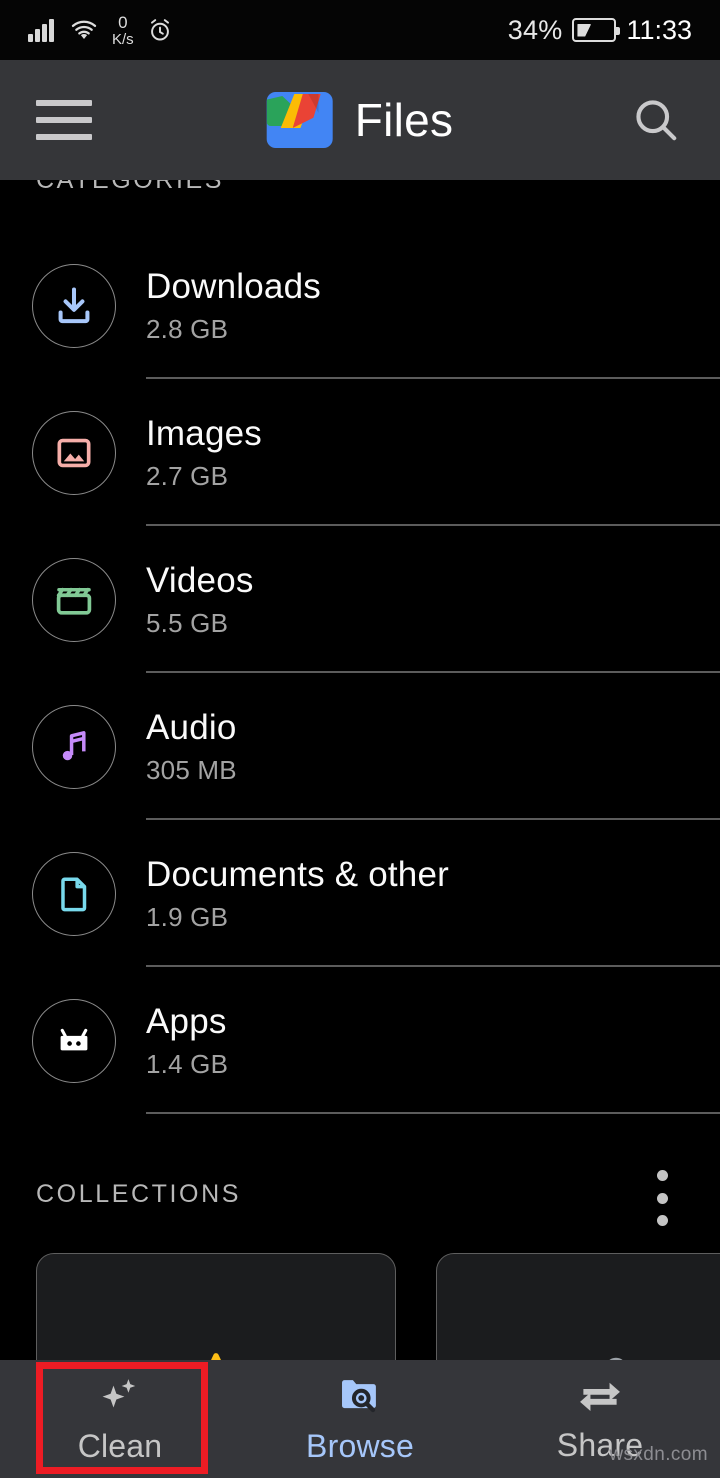 The width and height of the screenshot is (720, 1478). I want to click on collections-section-label: COLLECTIONS, so click(139, 1194).